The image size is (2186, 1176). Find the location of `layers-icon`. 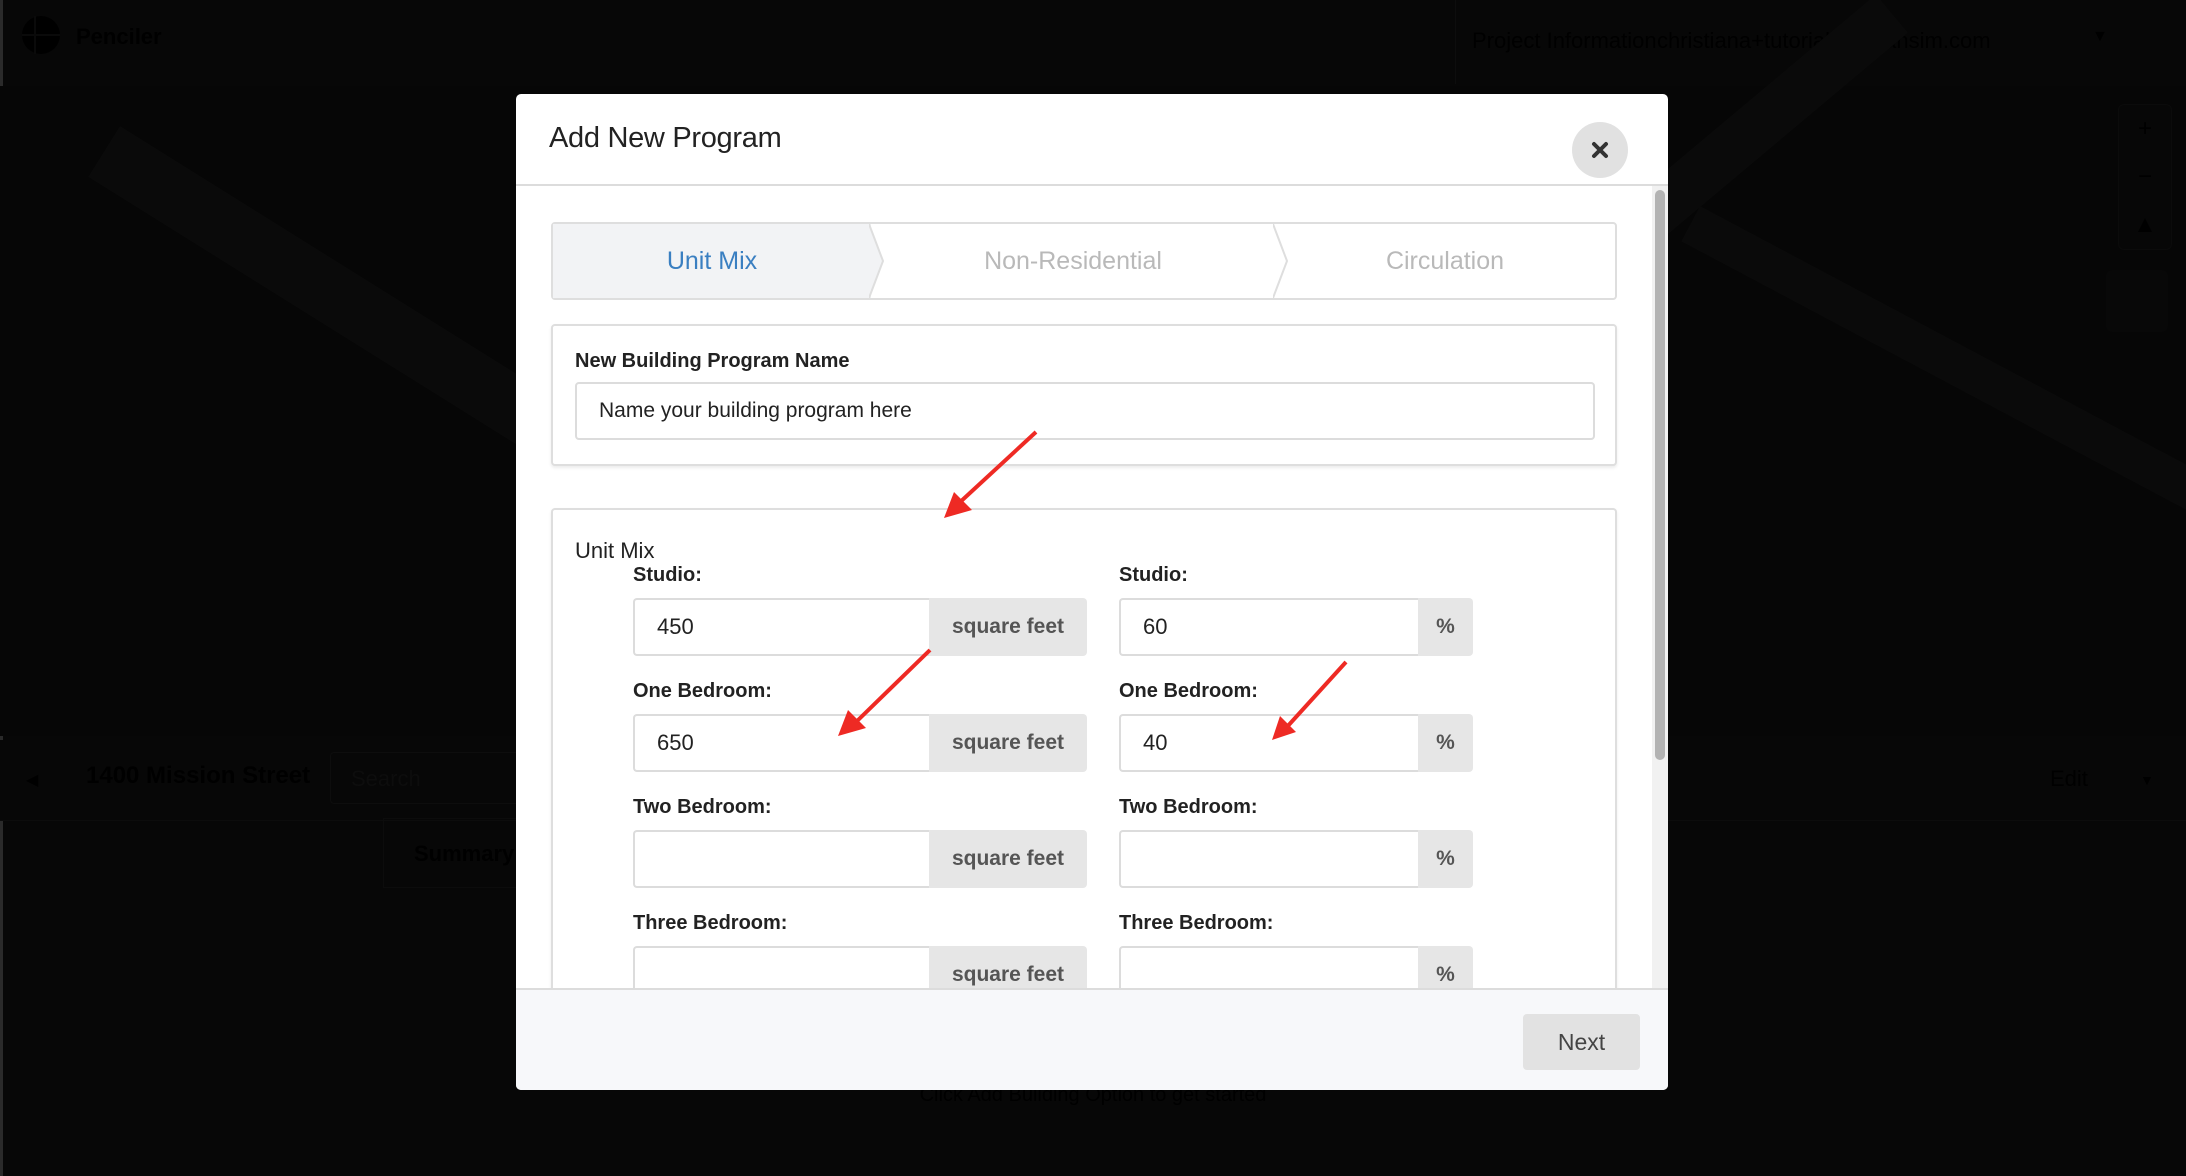

layers-icon is located at coordinates (2137, 301).